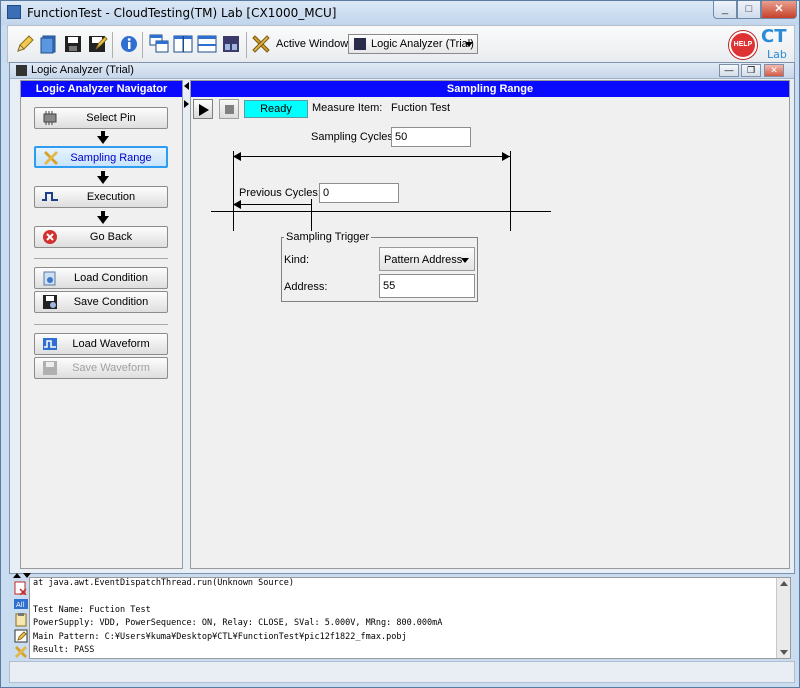 Image resolution: width=800 pixels, height=688 pixels. I want to click on active-window-value: Analyzer (Trial), so click(436, 44).